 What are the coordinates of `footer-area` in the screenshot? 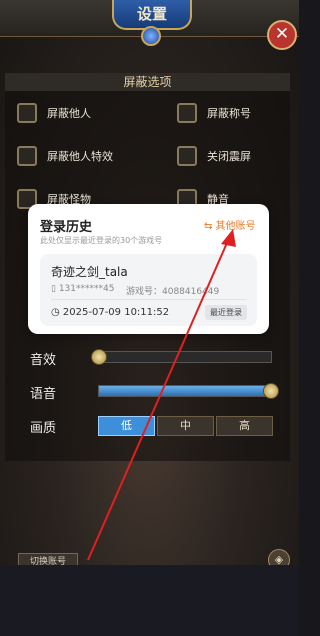 It's located at (149, 600).